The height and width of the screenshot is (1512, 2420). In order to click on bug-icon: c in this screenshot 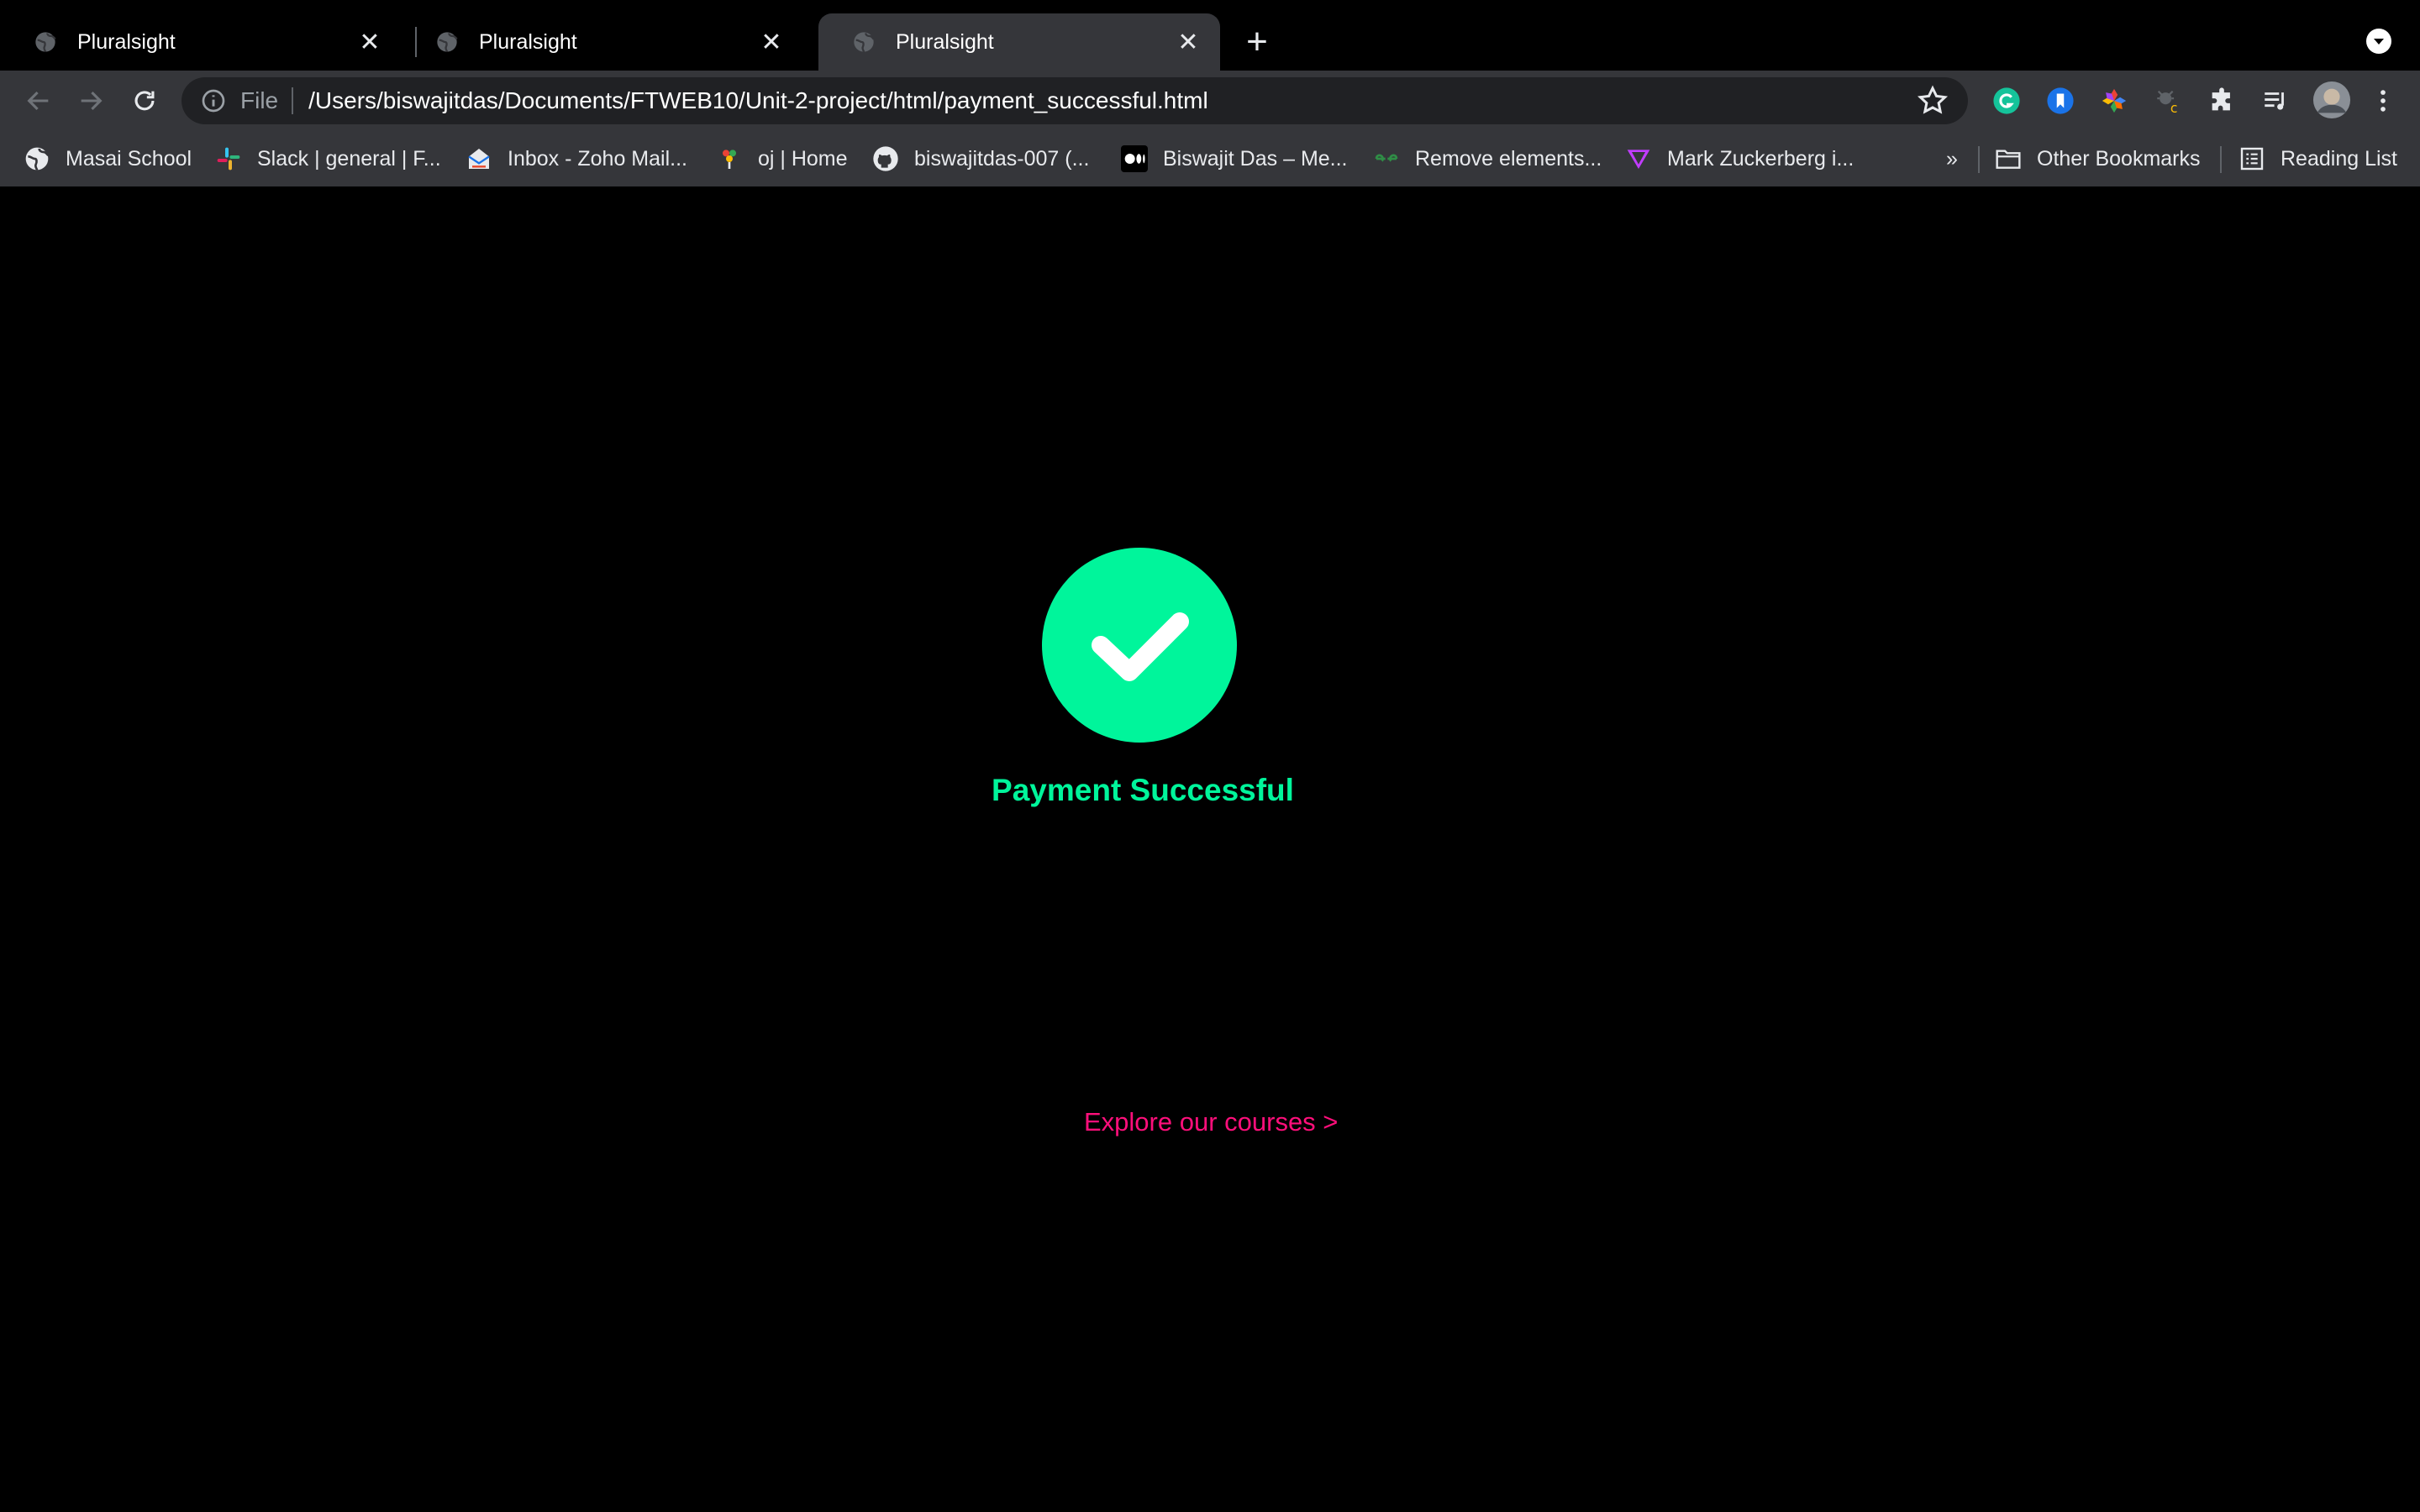, I will do `click(2167, 102)`.